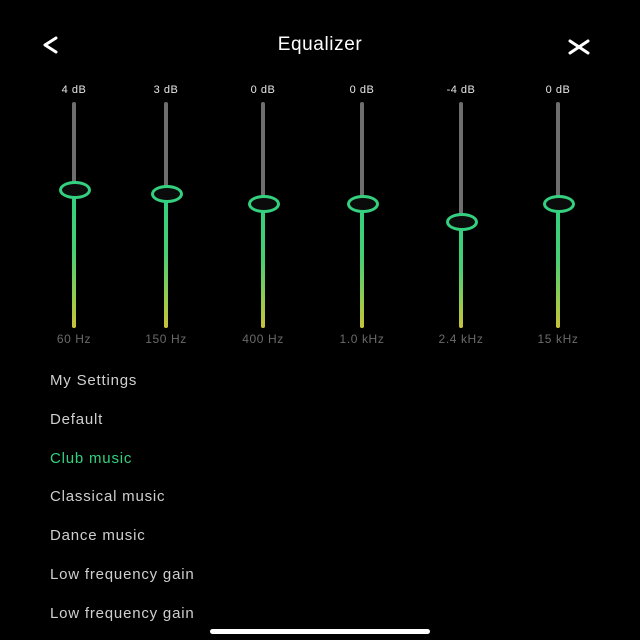 This screenshot has height=640, width=640. I want to click on band-gain-label: 3 dB, so click(166, 90).